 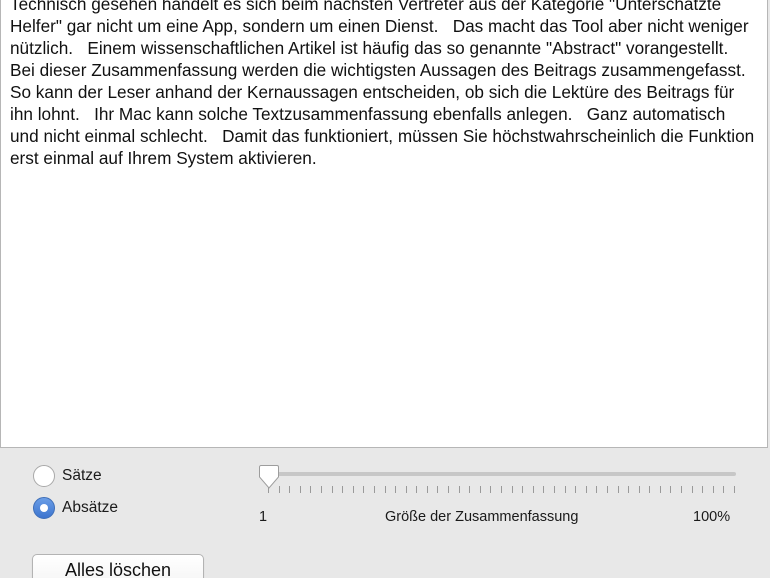 I want to click on slider-max-label: 100%, so click(x=712, y=517).